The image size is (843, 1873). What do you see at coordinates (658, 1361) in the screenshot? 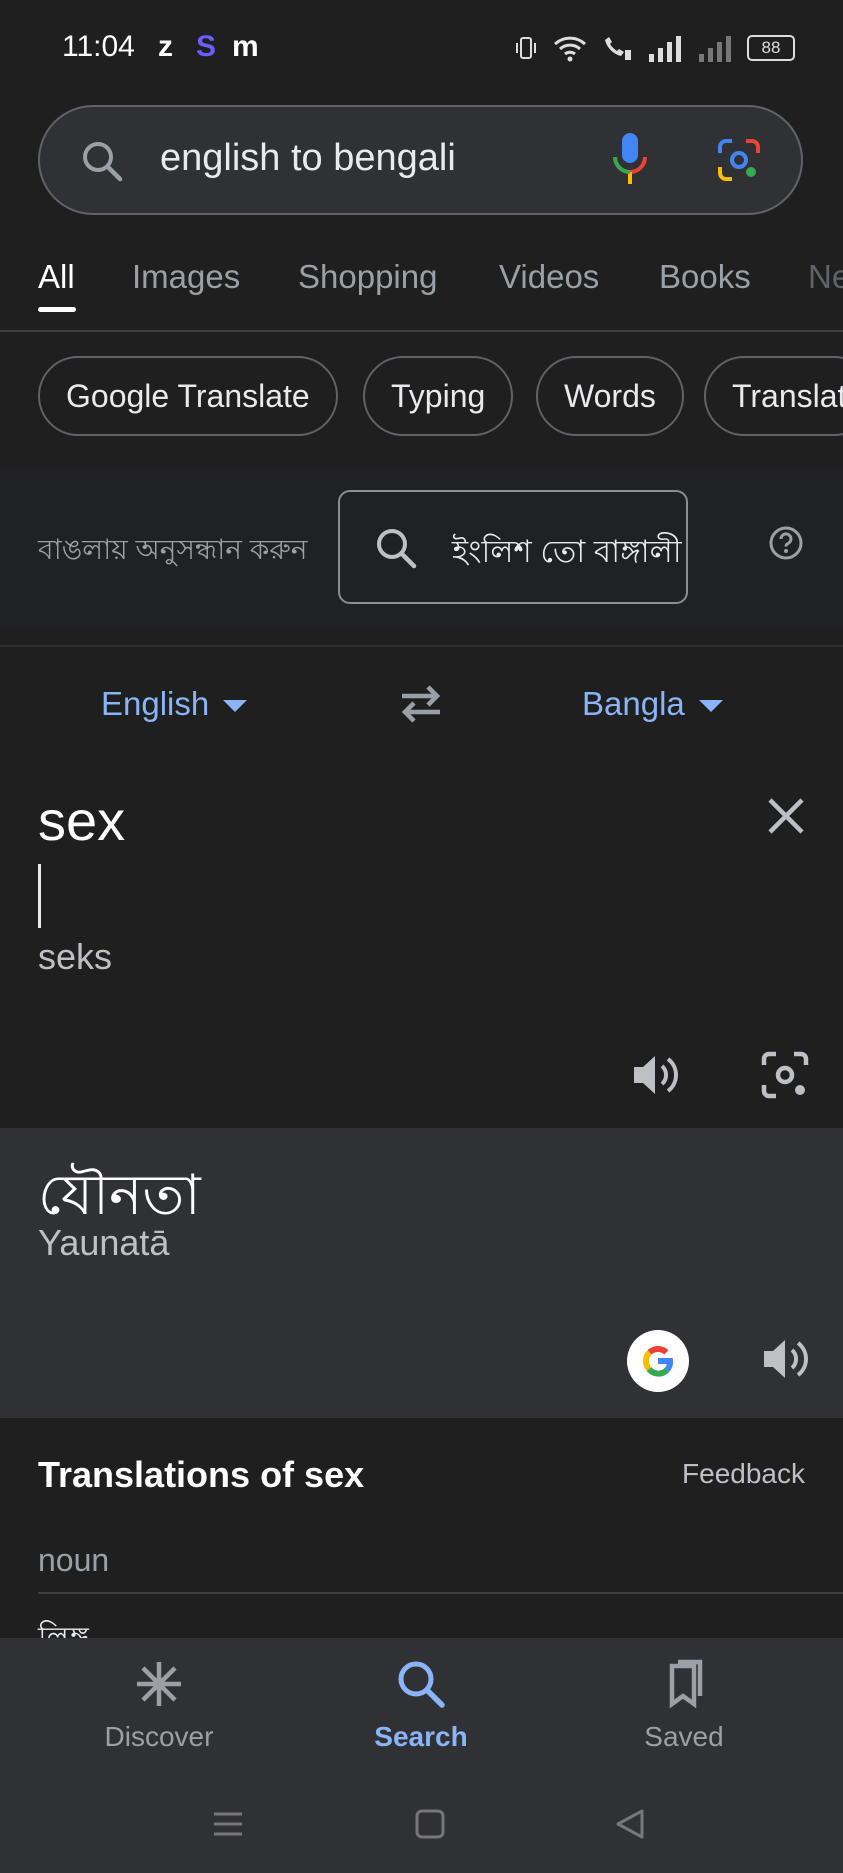
I see `google-logo-icon` at bounding box center [658, 1361].